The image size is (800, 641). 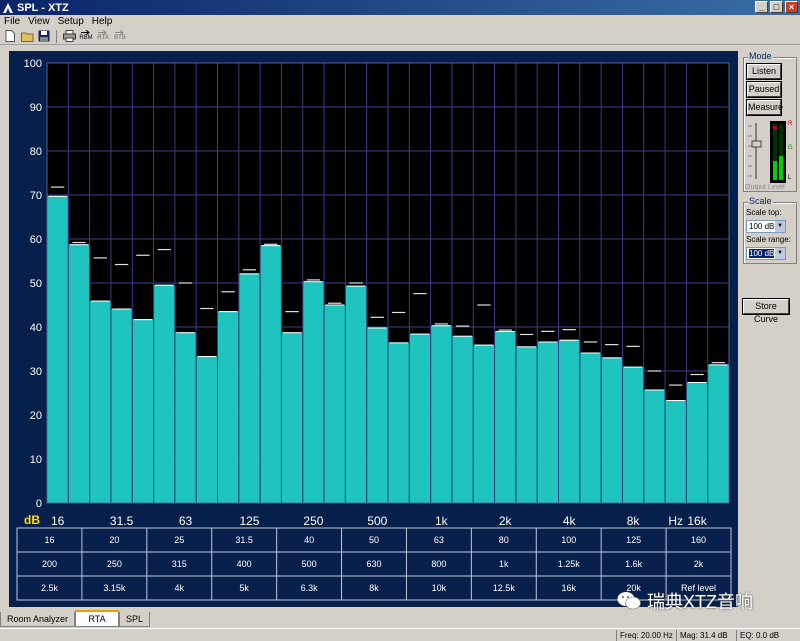 I want to click on menu-setup: Setup, so click(x=71, y=21).